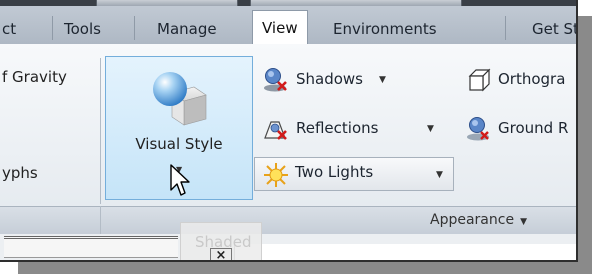 The width and height of the screenshot is (594, 276). What do you see at coordinates (523, 222) in the screenshot?
I see `appearance-expand-icon: ▼` at bounding box center [523, 222].